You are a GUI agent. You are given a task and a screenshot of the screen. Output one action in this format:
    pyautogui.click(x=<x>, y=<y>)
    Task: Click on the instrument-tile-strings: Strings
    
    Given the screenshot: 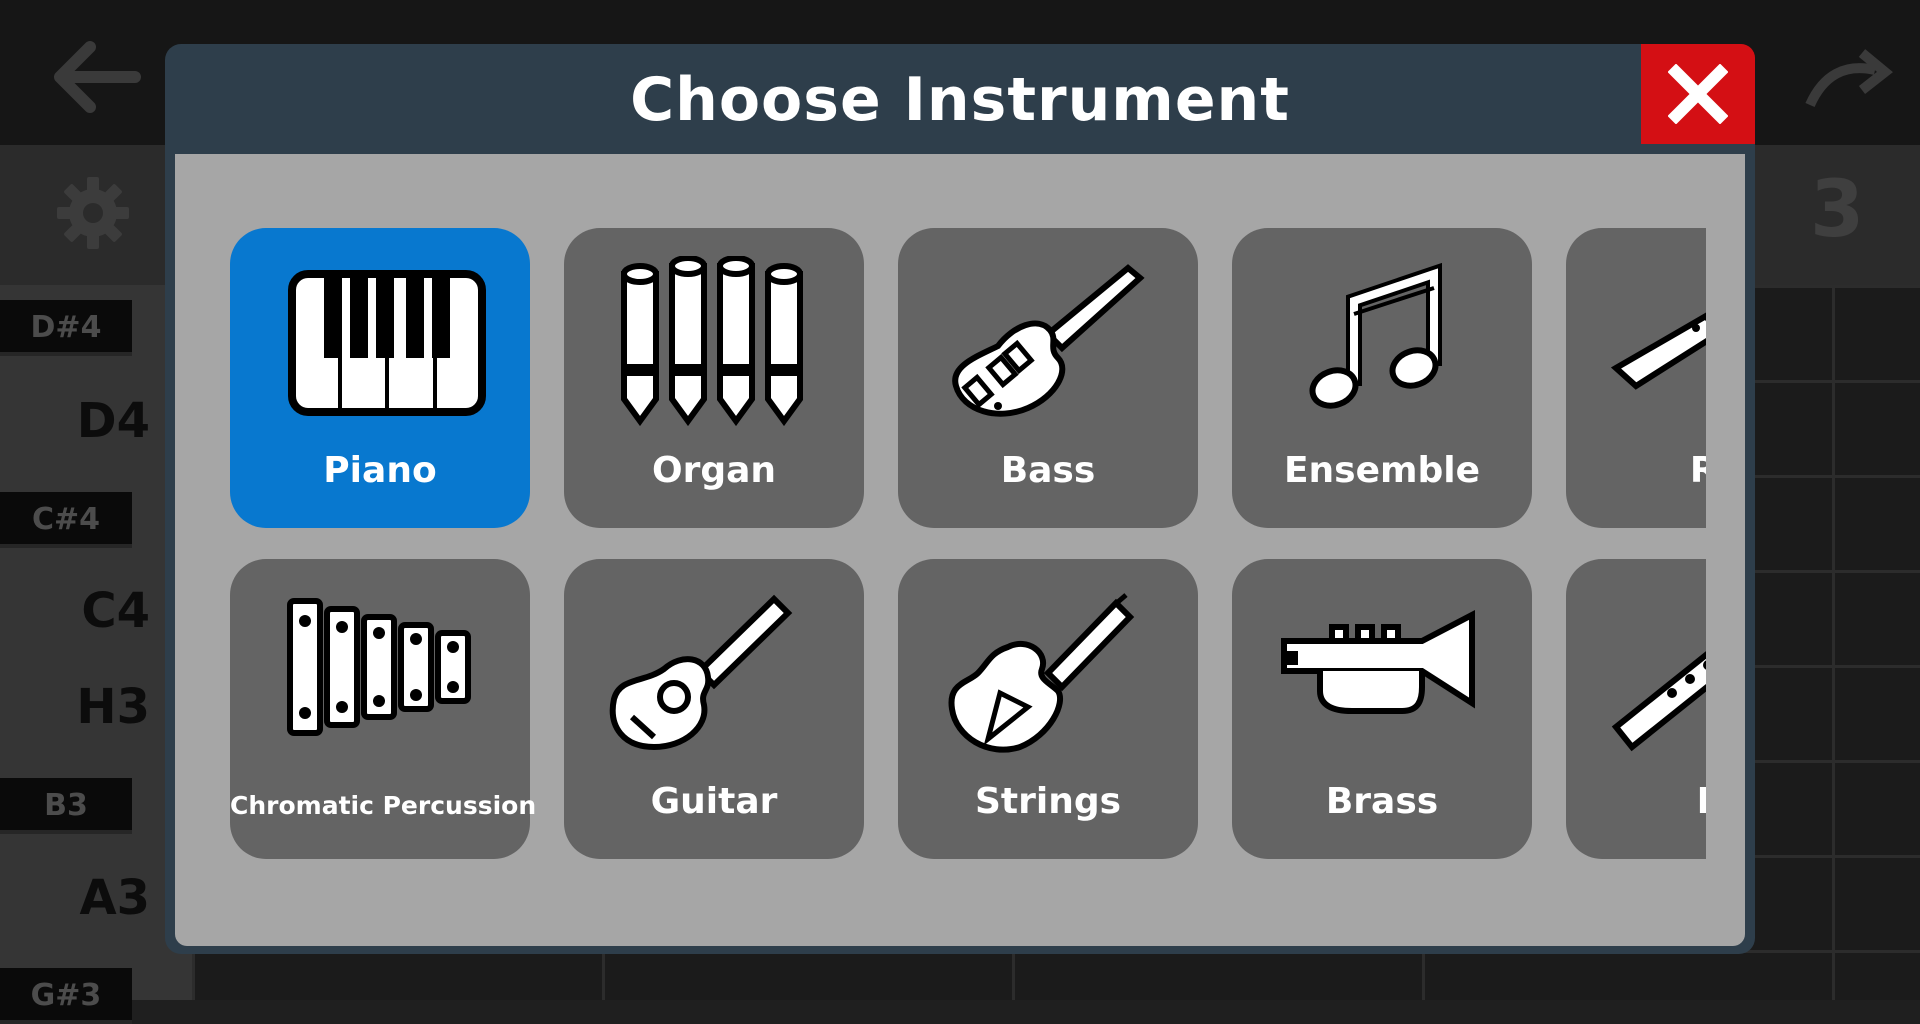 What is the action you would take?
    pyautogui.click(x=1048, y=709)
    